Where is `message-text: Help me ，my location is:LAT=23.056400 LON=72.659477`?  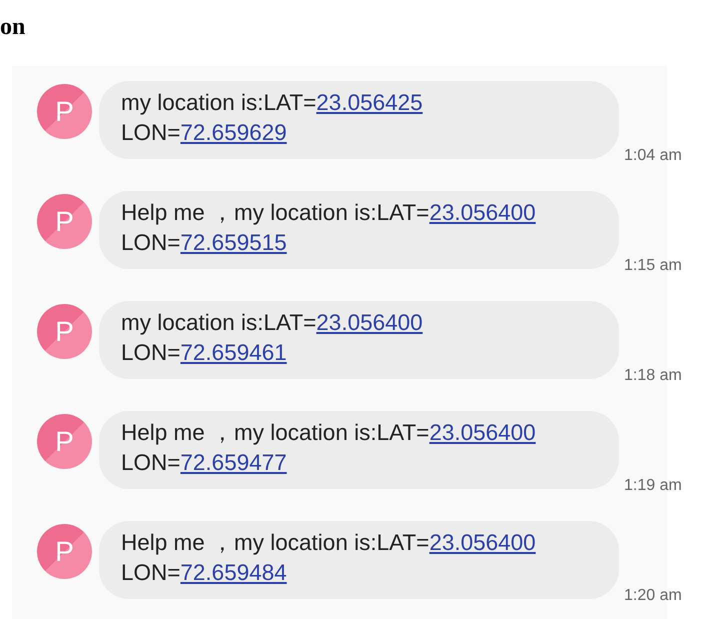
message-text: Help me ，my location is:LAT=23.056400 LON=72.659477 is located at coordinates (329, 448).